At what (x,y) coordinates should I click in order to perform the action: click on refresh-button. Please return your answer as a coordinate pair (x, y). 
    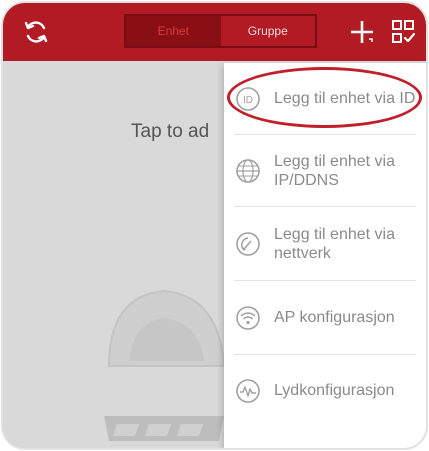
    Looking at the image, I should click on (36, 32).